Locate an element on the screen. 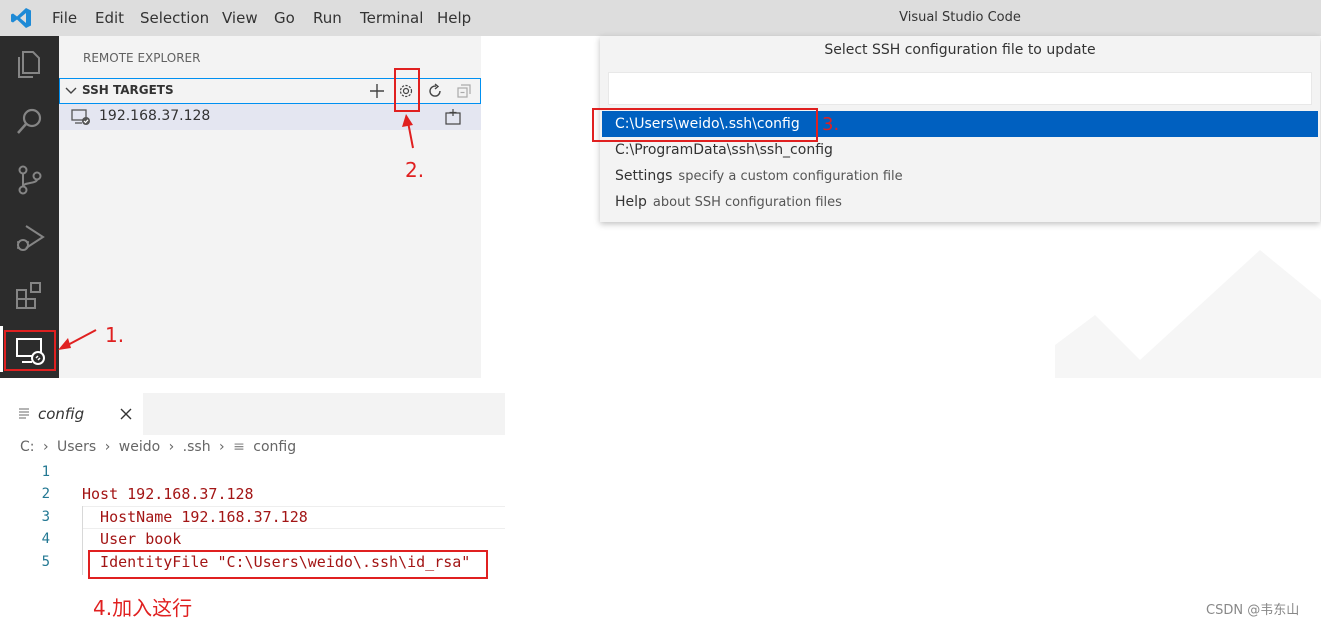  quick-pick-item-description: specify a custom configuration file is located at coordinates (790, 176).